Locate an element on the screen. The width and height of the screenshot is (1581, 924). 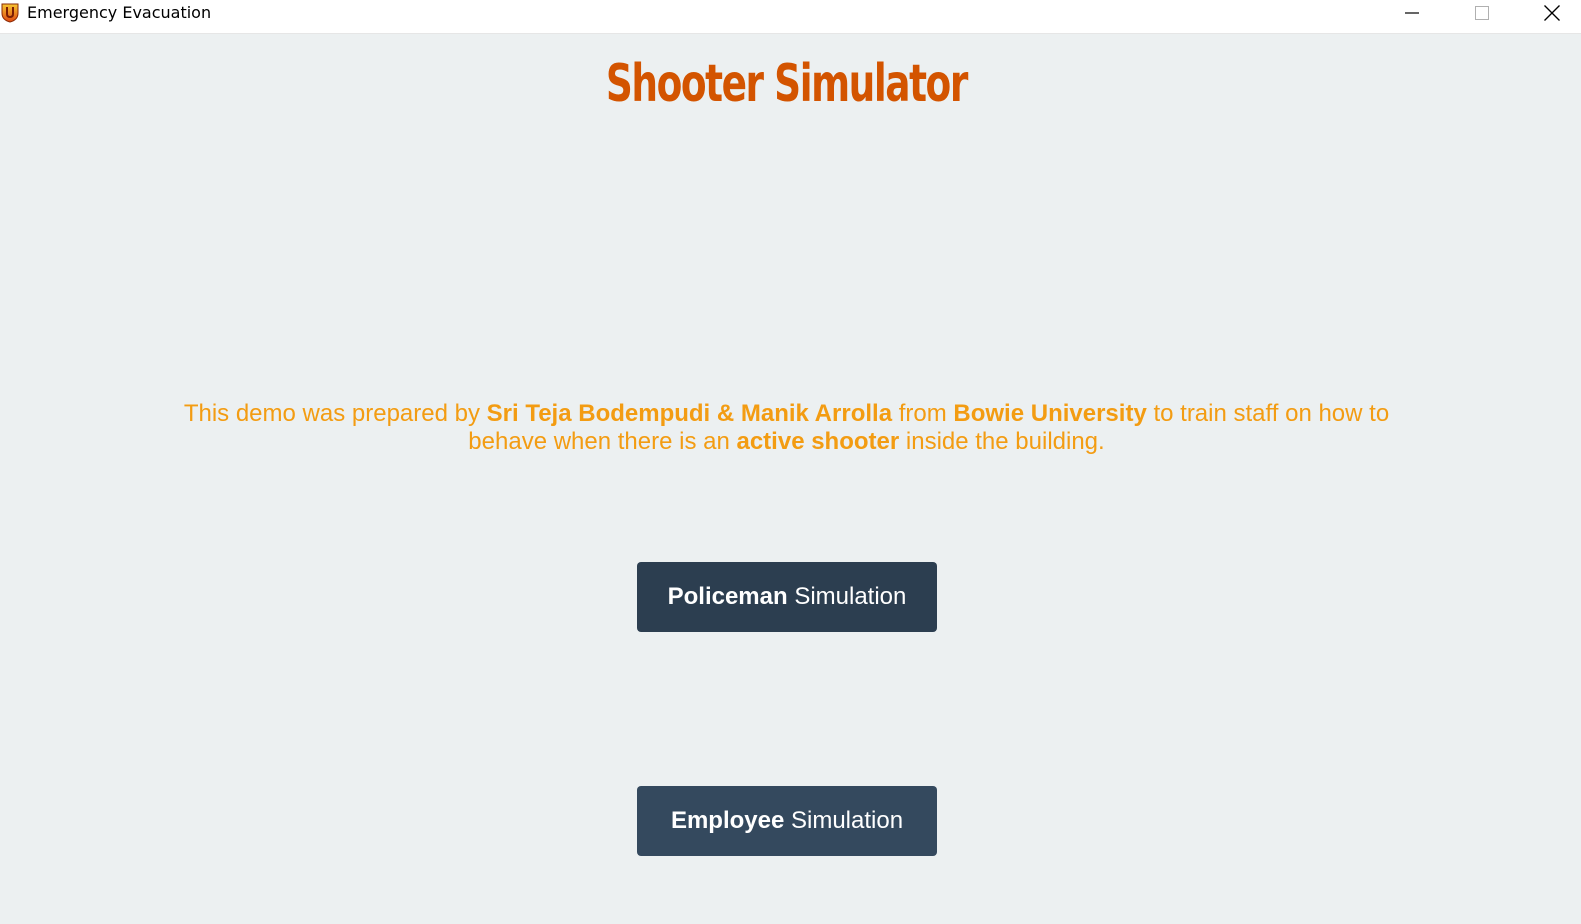
minimize-icon is located at coordinates (1412, 15).